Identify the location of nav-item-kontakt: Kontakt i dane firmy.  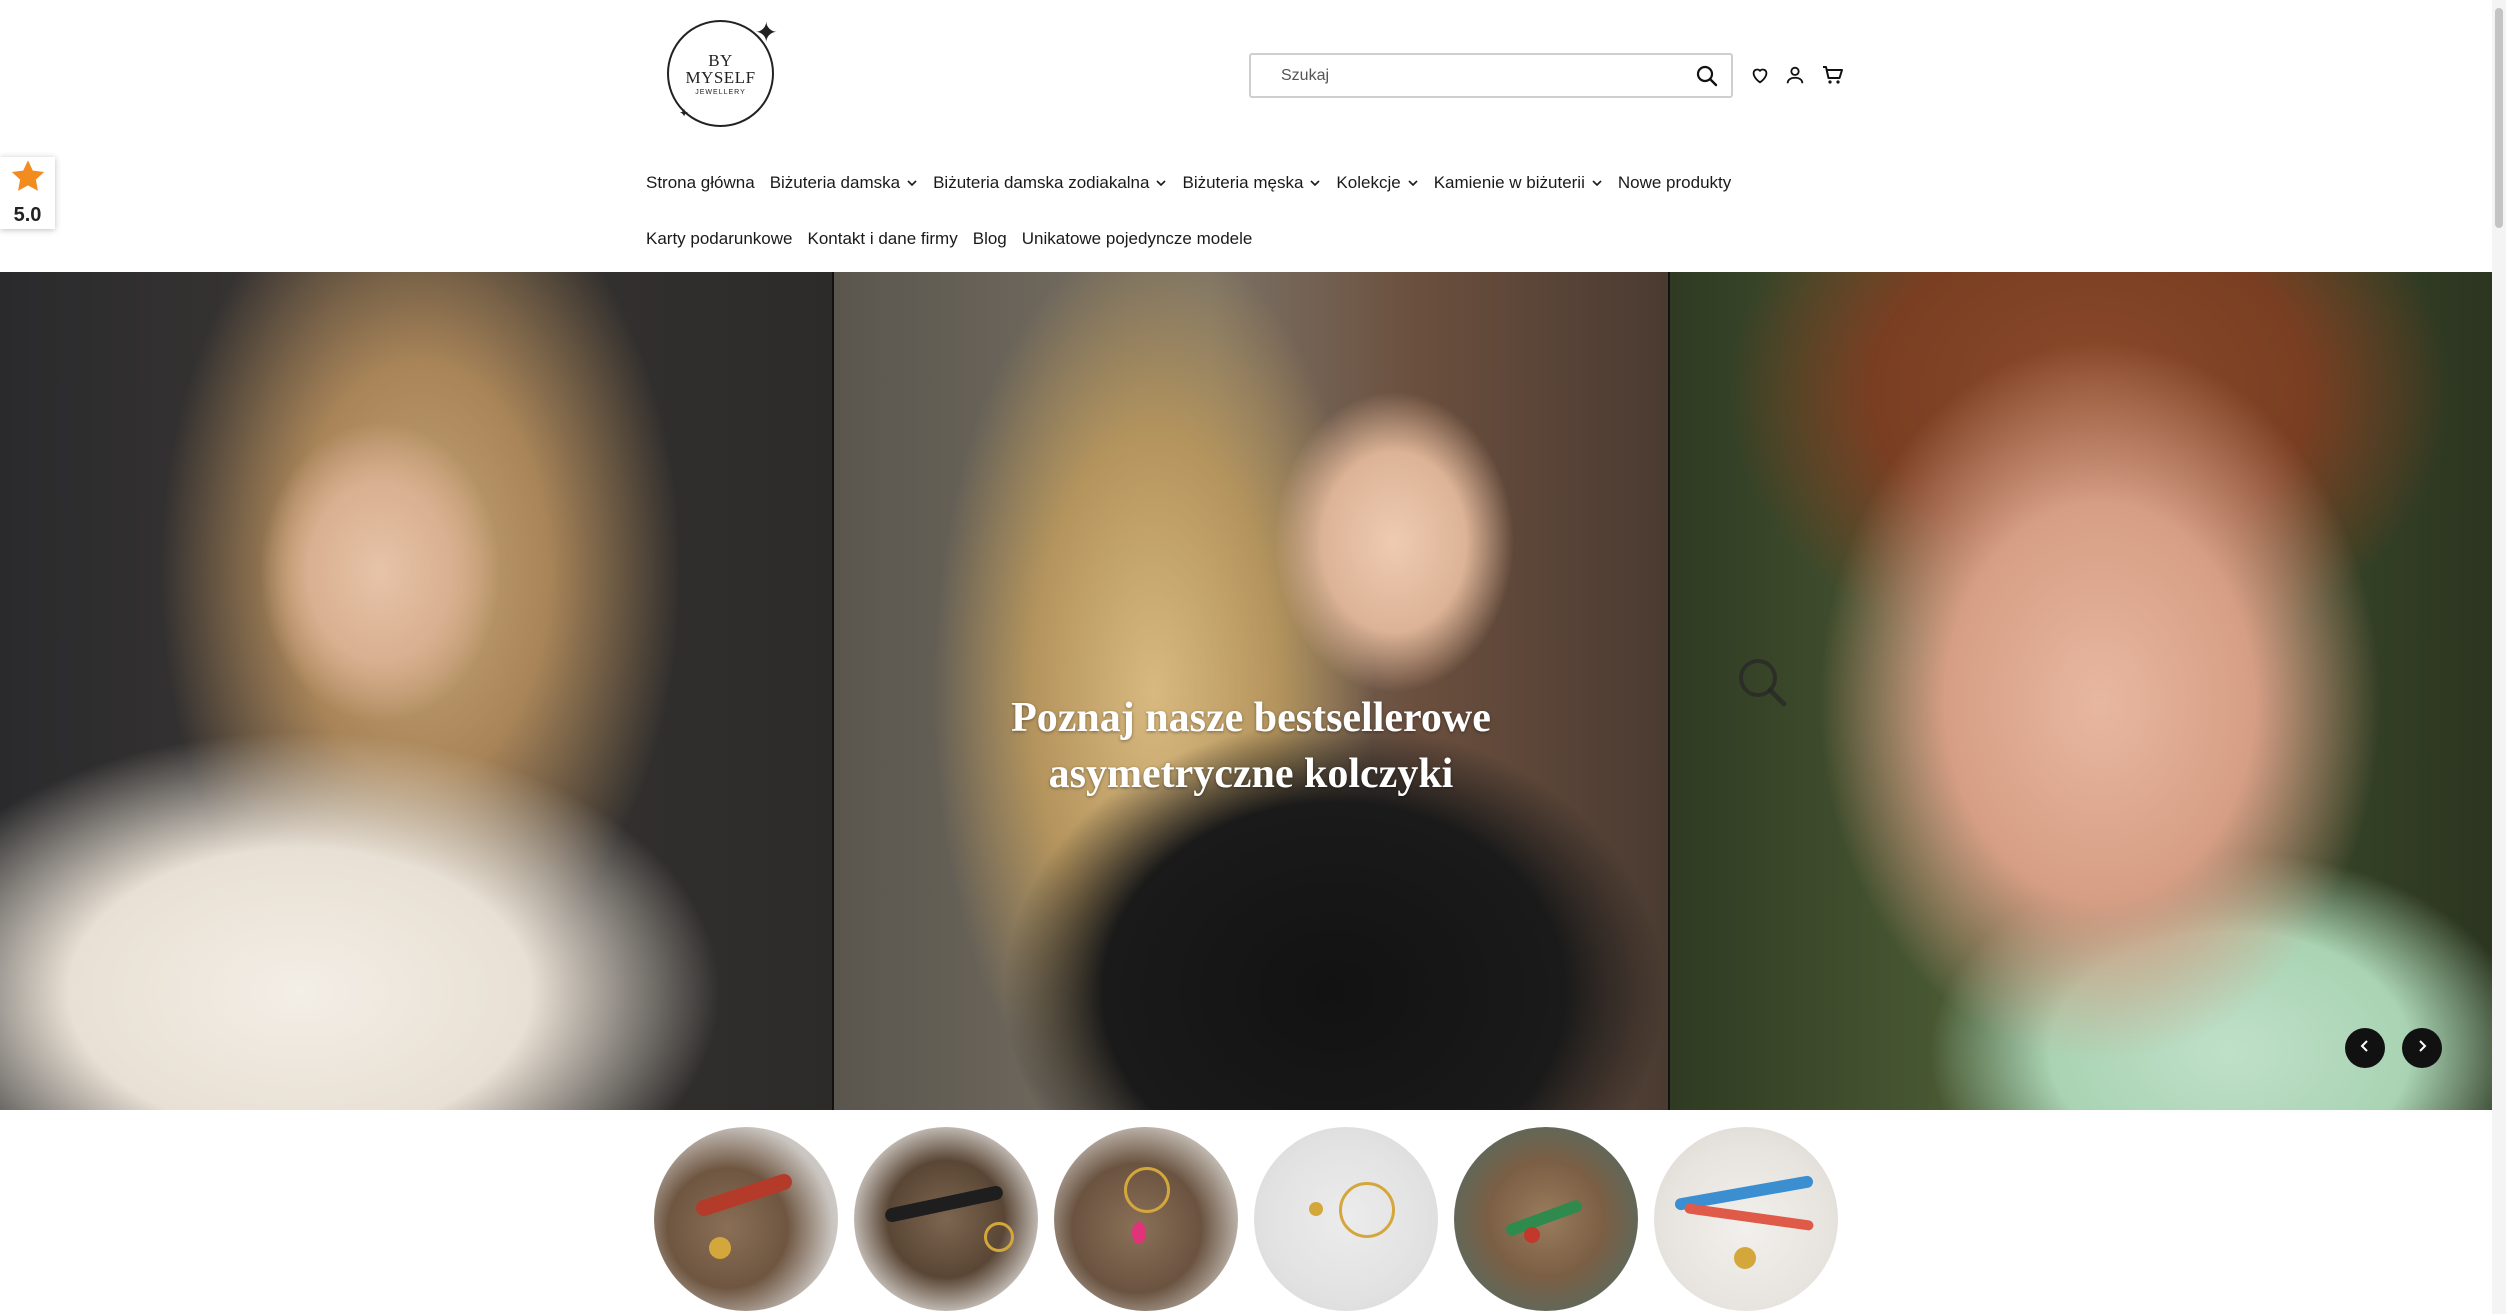
(882, 239).